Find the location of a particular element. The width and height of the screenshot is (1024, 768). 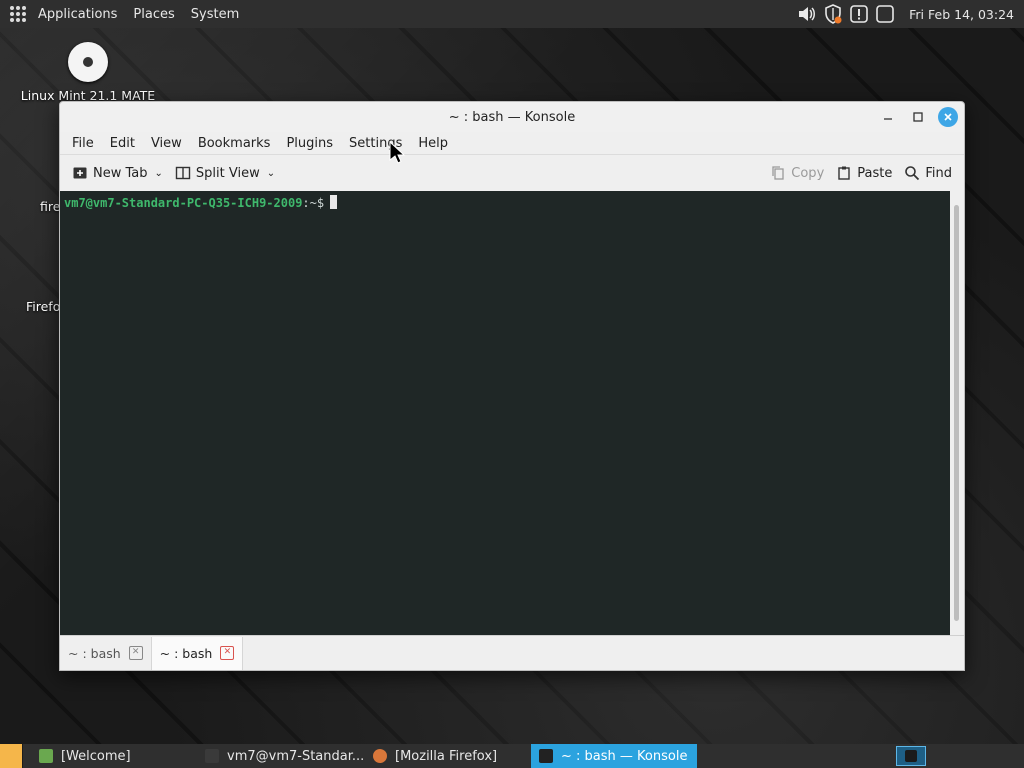

scrollbar-thumb is located at coordinates (956, 413).